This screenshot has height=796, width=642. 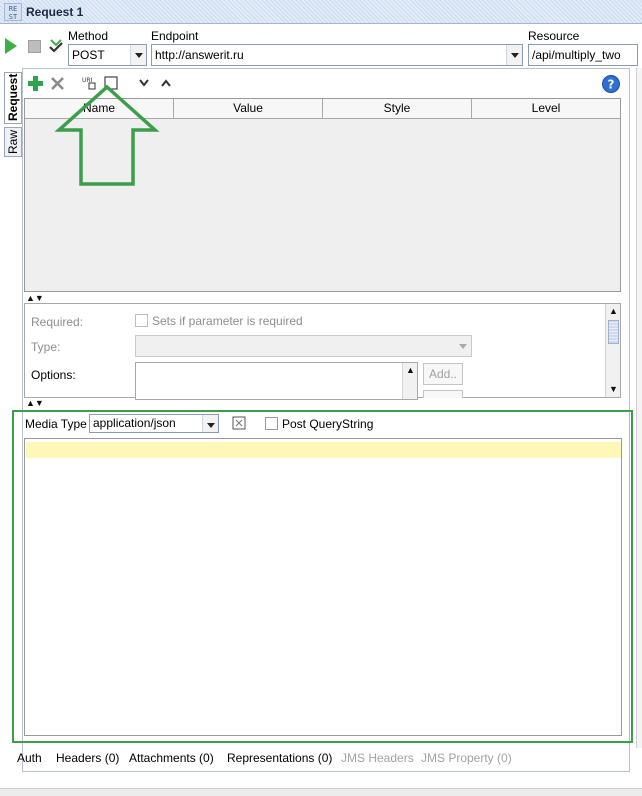 What do you see at coordinates (239, 423) in the screenshot?
I see `format-icon` at bounding box center [239, 423].